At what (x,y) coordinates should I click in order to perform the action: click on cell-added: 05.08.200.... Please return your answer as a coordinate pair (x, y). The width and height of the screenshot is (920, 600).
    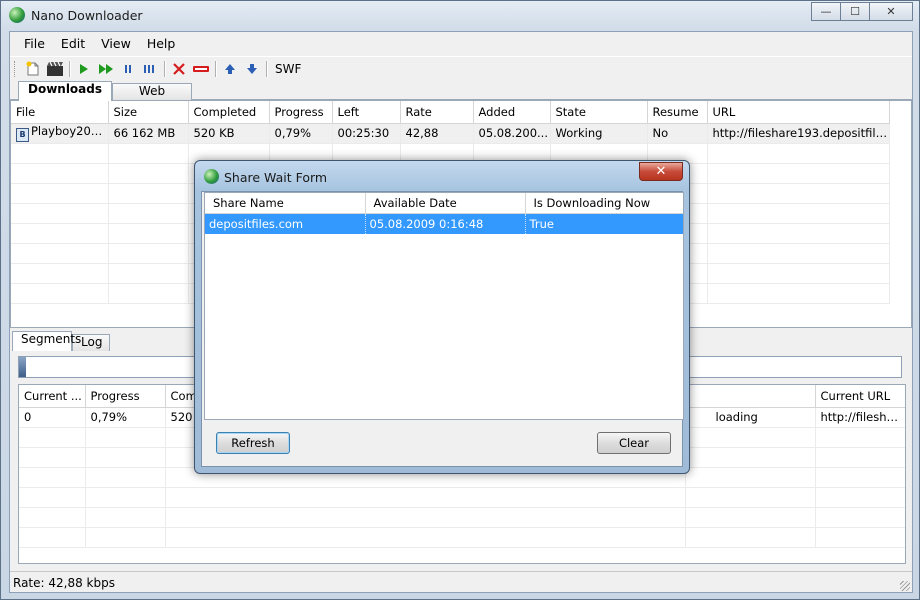
    Looking at the image, I should click on (512, 133).